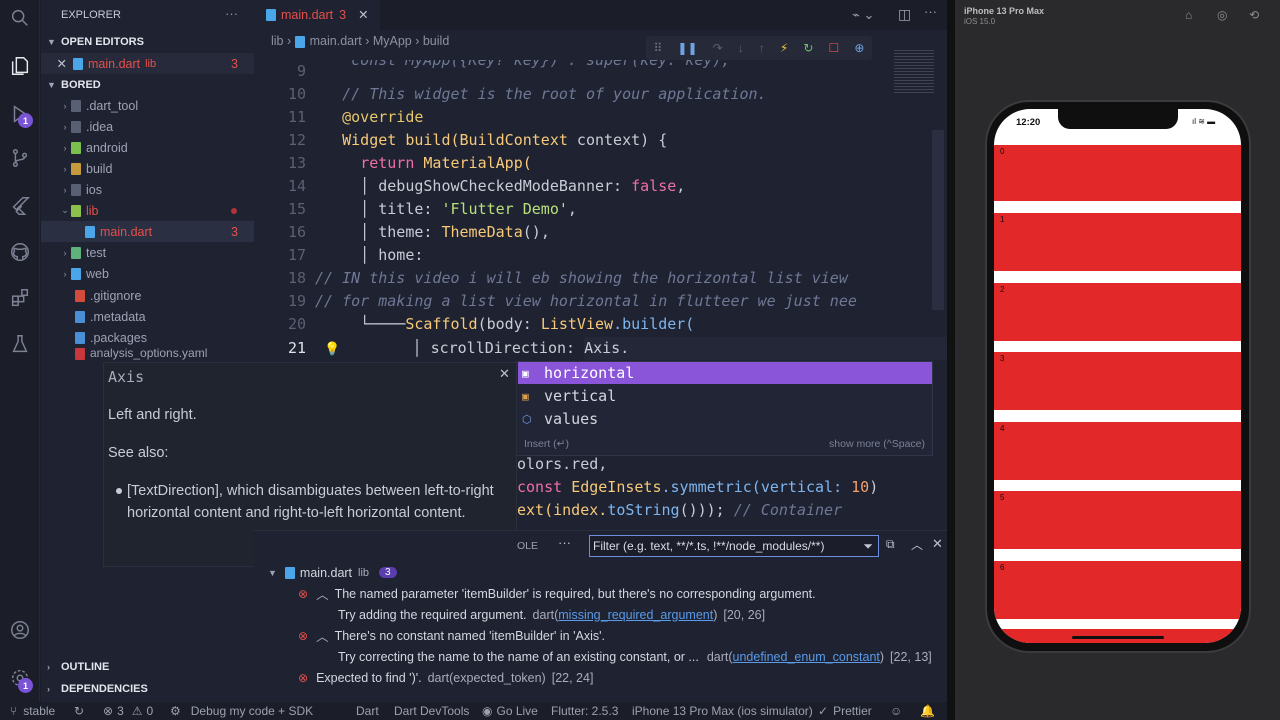  What do you see at coordinates (147, 210) in the screenshot?
I see `tree-item-lib: ⌄ lib` at bounding box center [147, 210].